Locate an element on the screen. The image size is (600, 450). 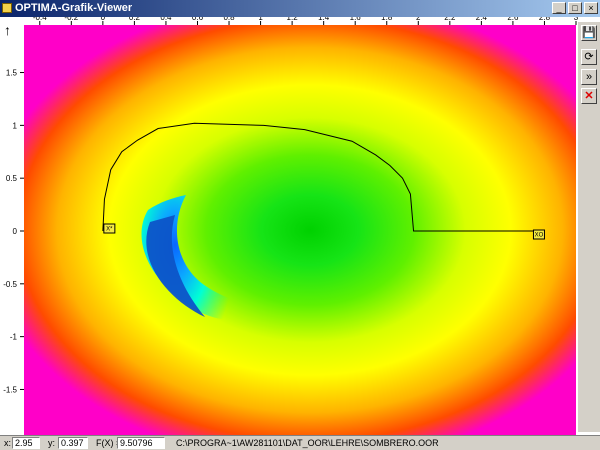
y-tick-label-2: 0.5 is located at coordinates (12, 178).